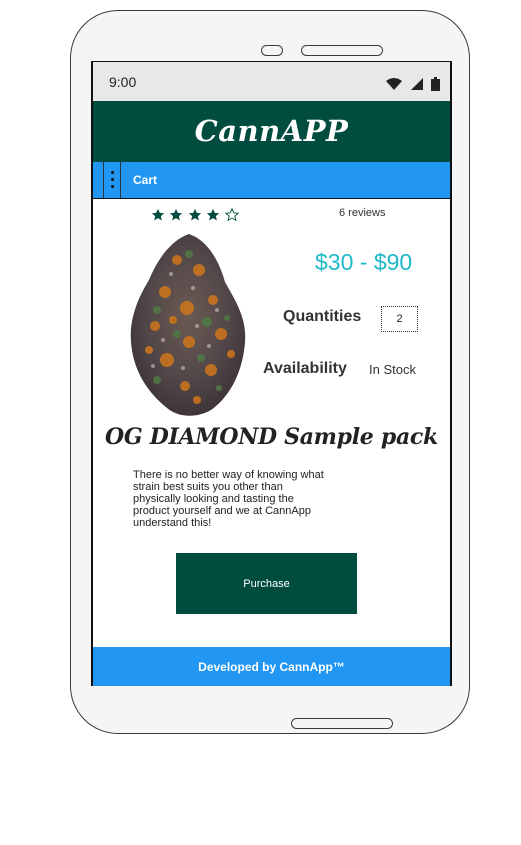 This screenshot has width=521, height=845. Describe the element at coordinates (112, 180) in the screenshot. I see `vertical-dots-menu-icon` at that location.